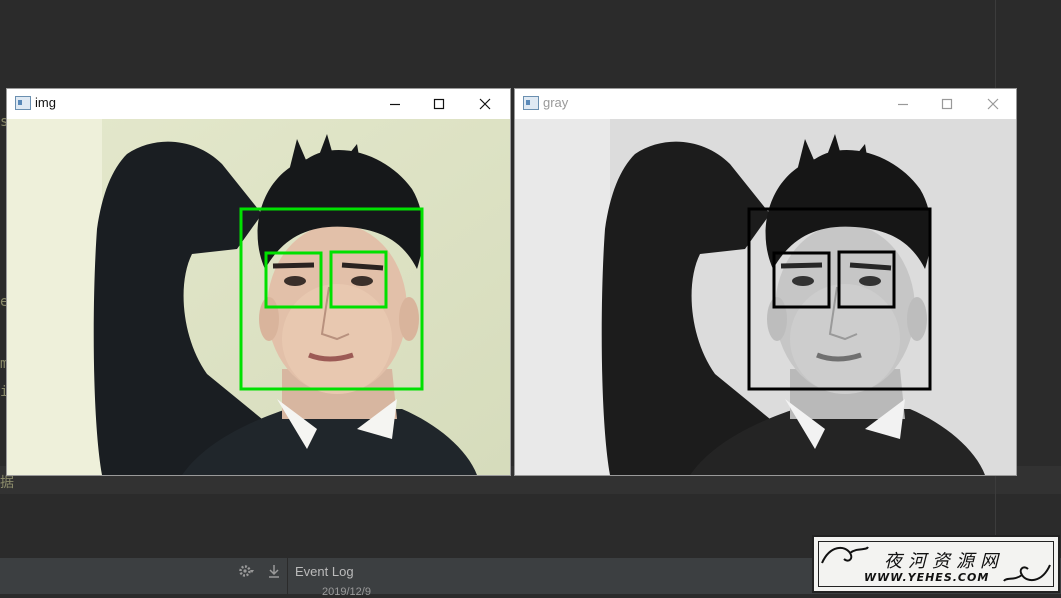 The image size is (1061, 598). I want to click on watermark-logo: 夜河资源网 WWW.YEHES.COM, so click(936, 564).